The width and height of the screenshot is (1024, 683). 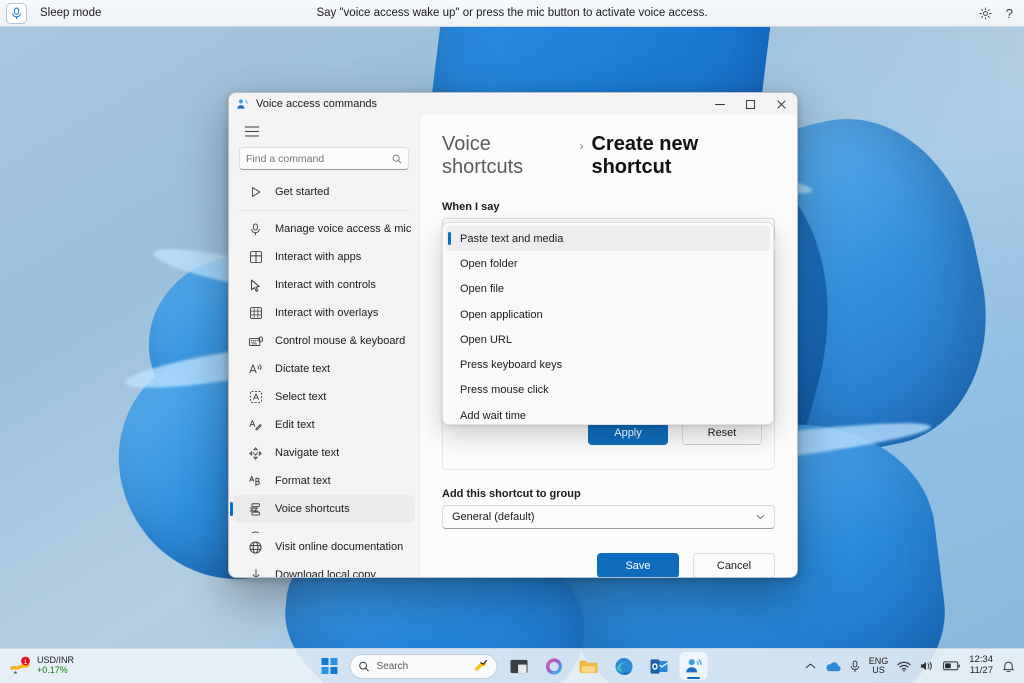 I want to click on breadcrumb-parent-link: Voice shortcuts, so click(x=506, y=156).